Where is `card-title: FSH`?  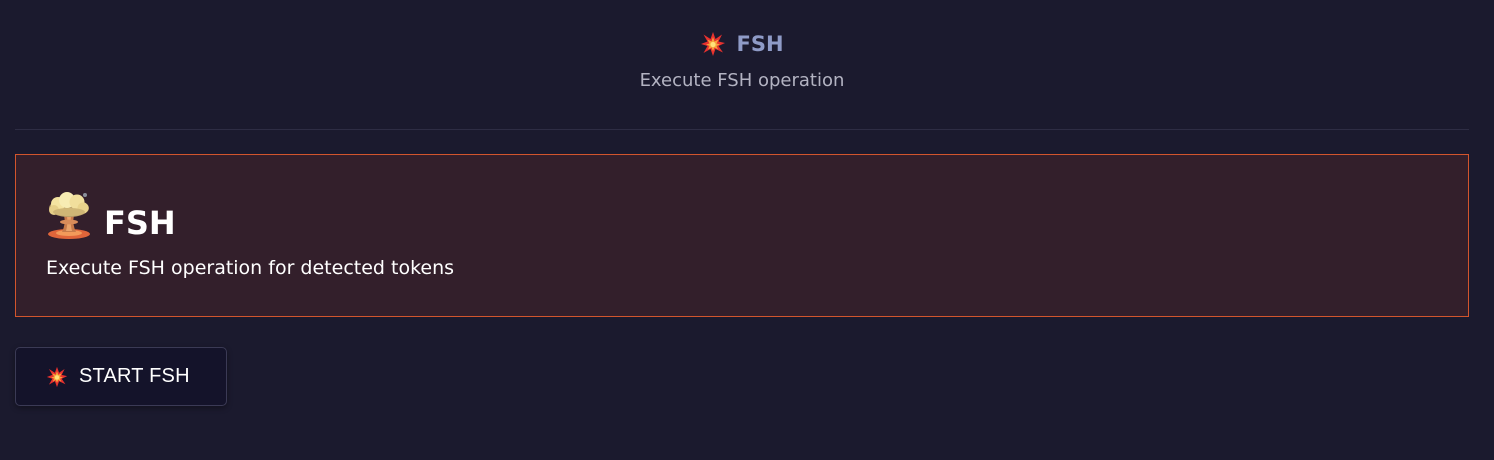
card-title: FSH is located at coordinates (140, 223).